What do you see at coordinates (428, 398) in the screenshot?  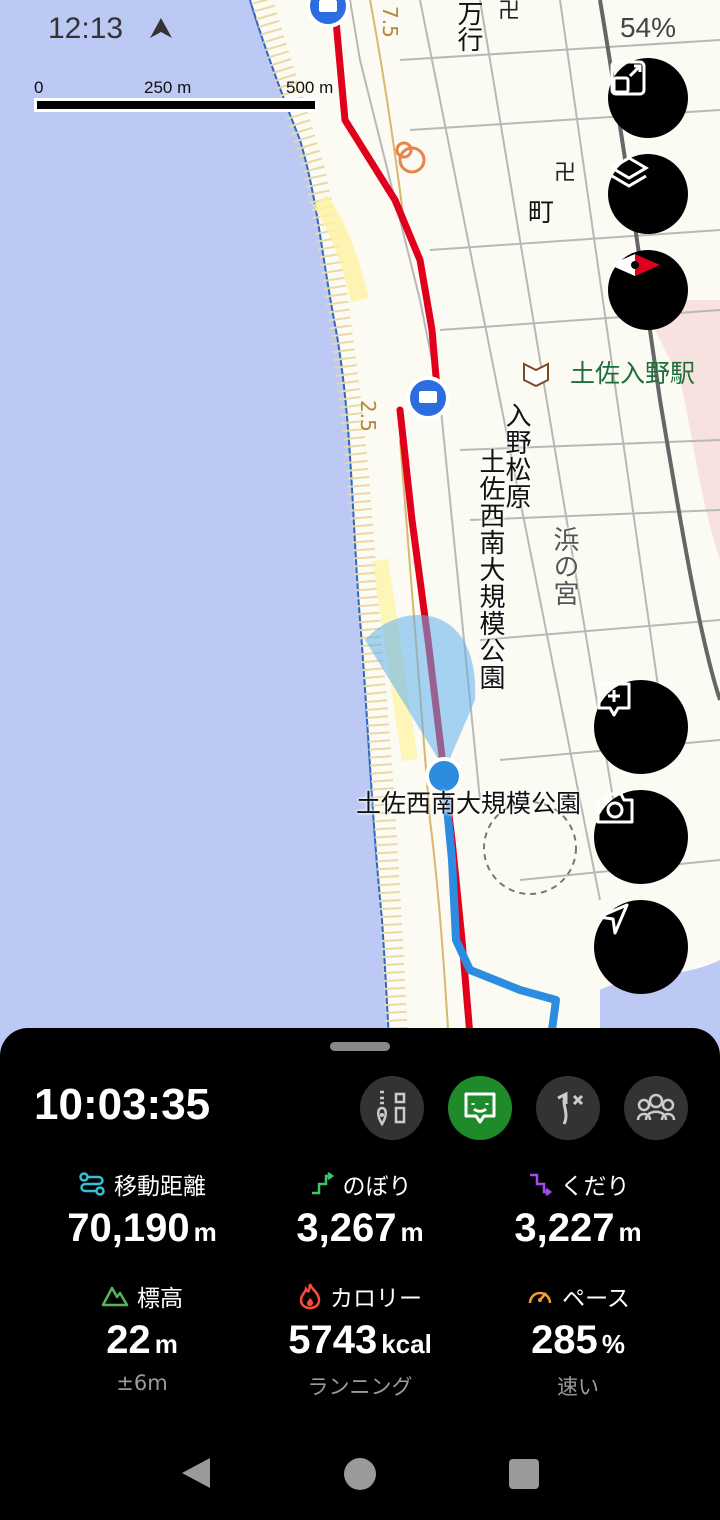 I see `waypoint-marker-mid` at bounding box center [428, 398].